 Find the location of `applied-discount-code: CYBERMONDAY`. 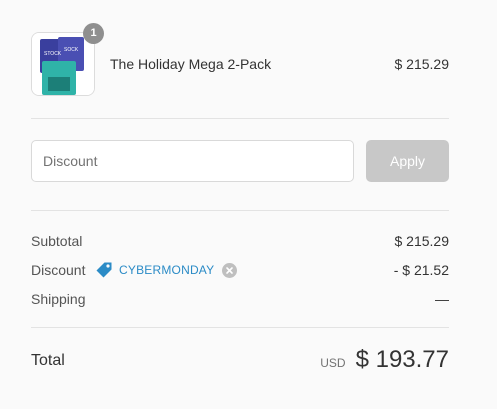

applied-discount-code: CYBERMONDAY is located at coordinates (166, 270).